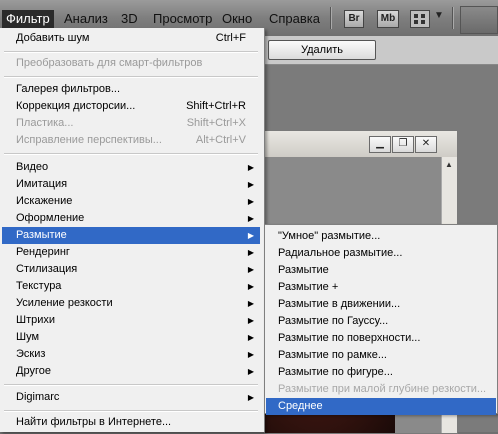  What do you see at coordinates (380, 144) in the screenshot?
I see `minimize-icon: ▁` at bounding box center [380, 144].